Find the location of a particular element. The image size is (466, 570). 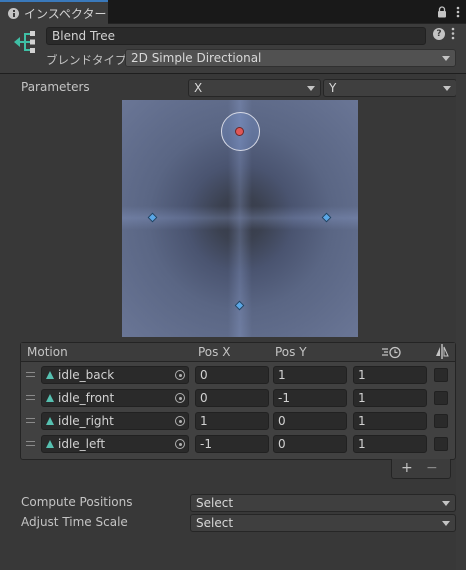

motion-row: idle_back 0 1 1 is located at coordinates (238, 375).